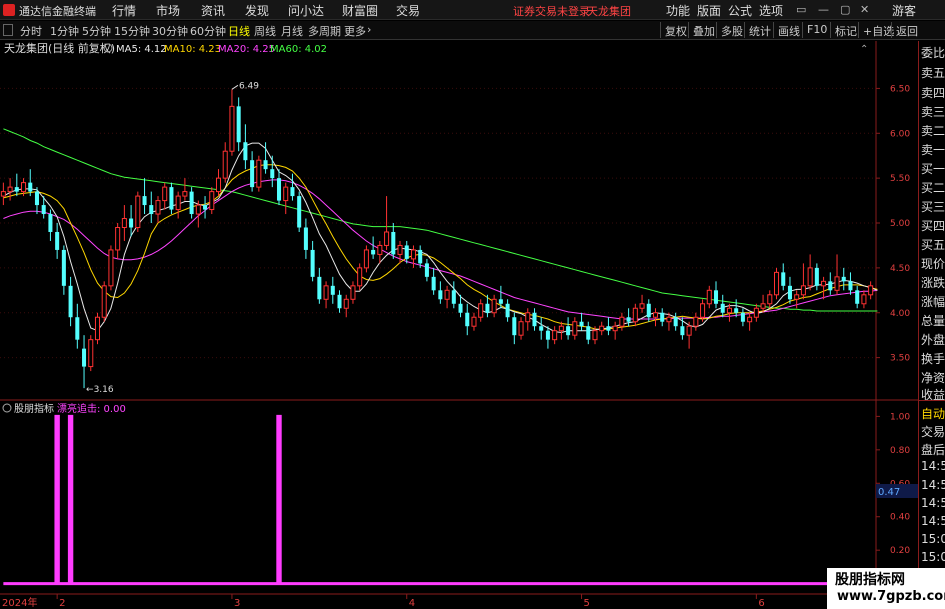 This screenshot has height=609, width=945. Describe the element at coordinates (933, 169) in the screenshot. I see `quote-label: 买一` at that location.